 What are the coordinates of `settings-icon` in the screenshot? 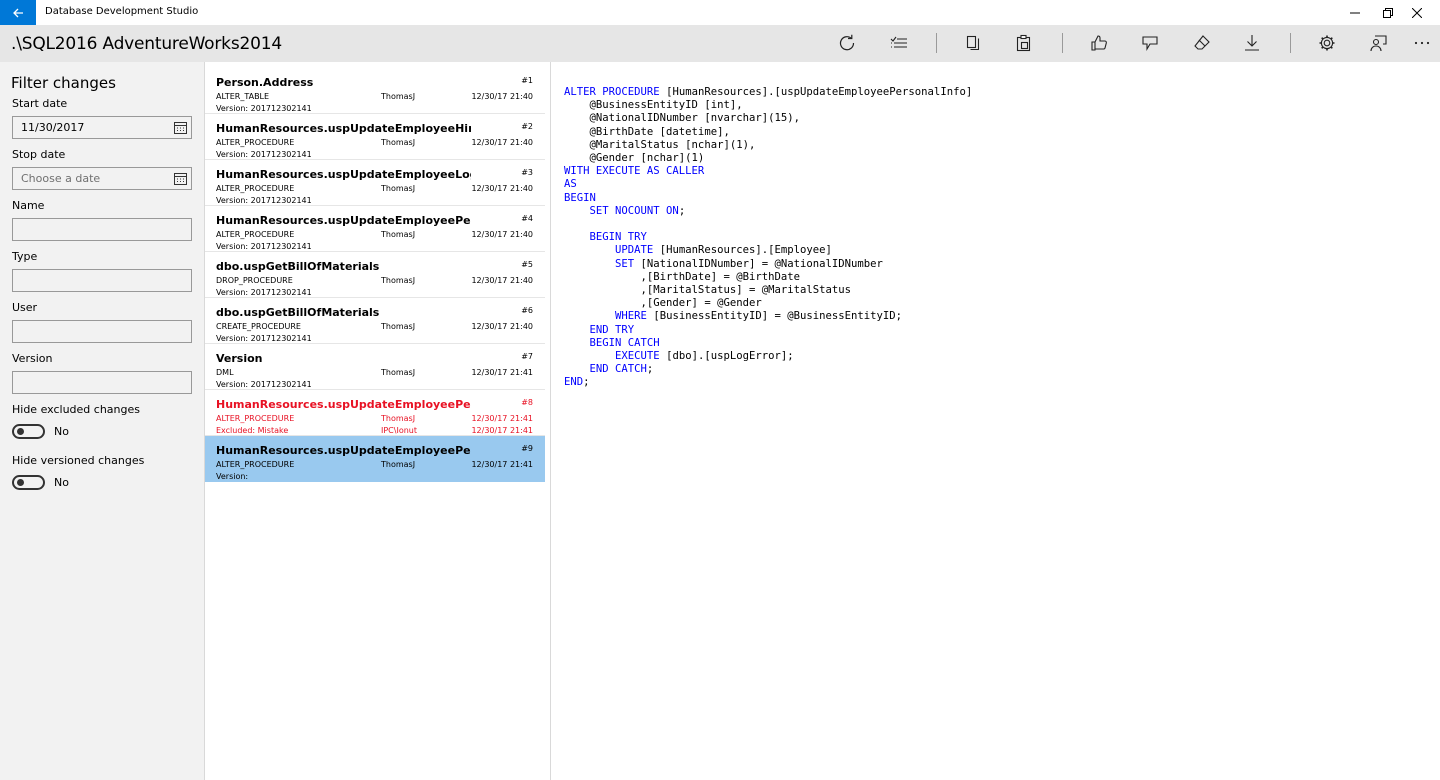 It's located at (1327, 43).